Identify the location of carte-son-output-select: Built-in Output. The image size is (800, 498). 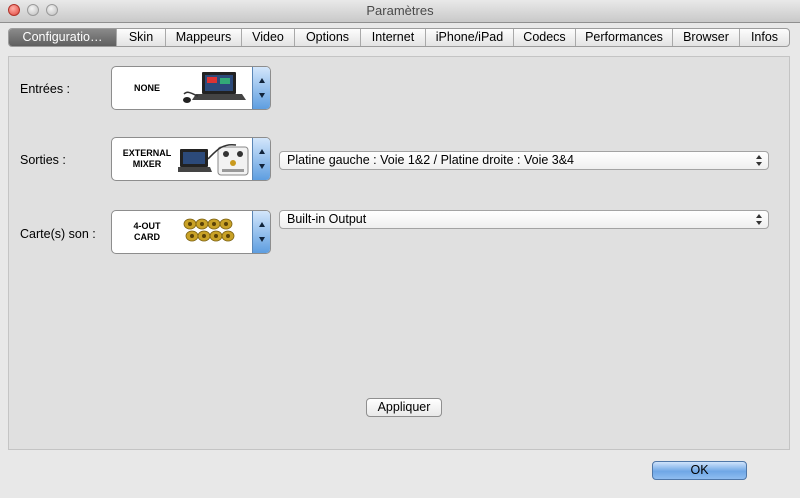
(524, 219).